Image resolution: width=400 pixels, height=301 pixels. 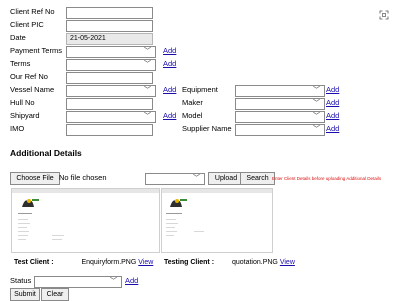 What do you see at coordinates (109, 78) in the screenshot?
I see `our-ref-no-input` at bounding box center [109, 78].